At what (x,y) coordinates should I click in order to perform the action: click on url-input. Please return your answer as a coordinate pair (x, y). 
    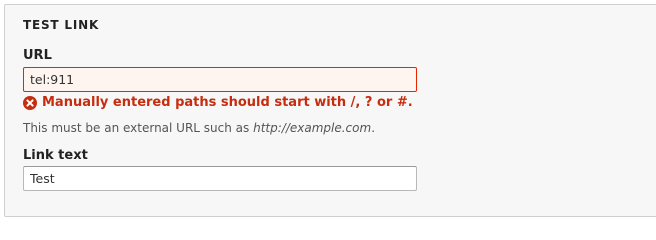
    Looking at the image, I should click on (220, 79).